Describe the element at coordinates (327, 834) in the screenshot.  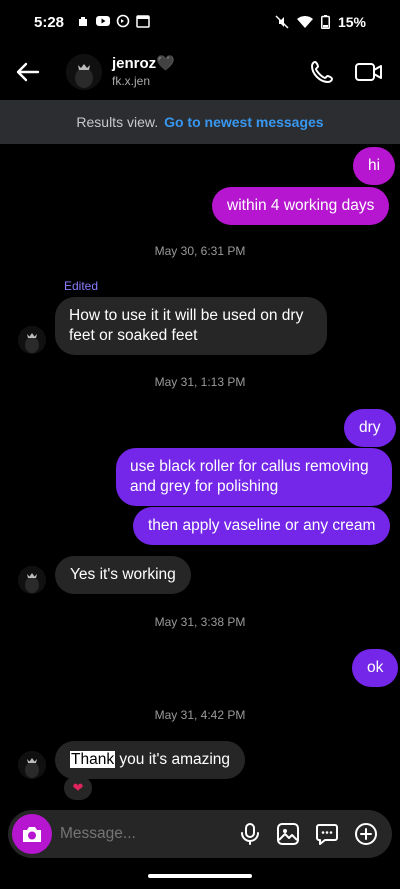
I see `sticker-icon` at that location.